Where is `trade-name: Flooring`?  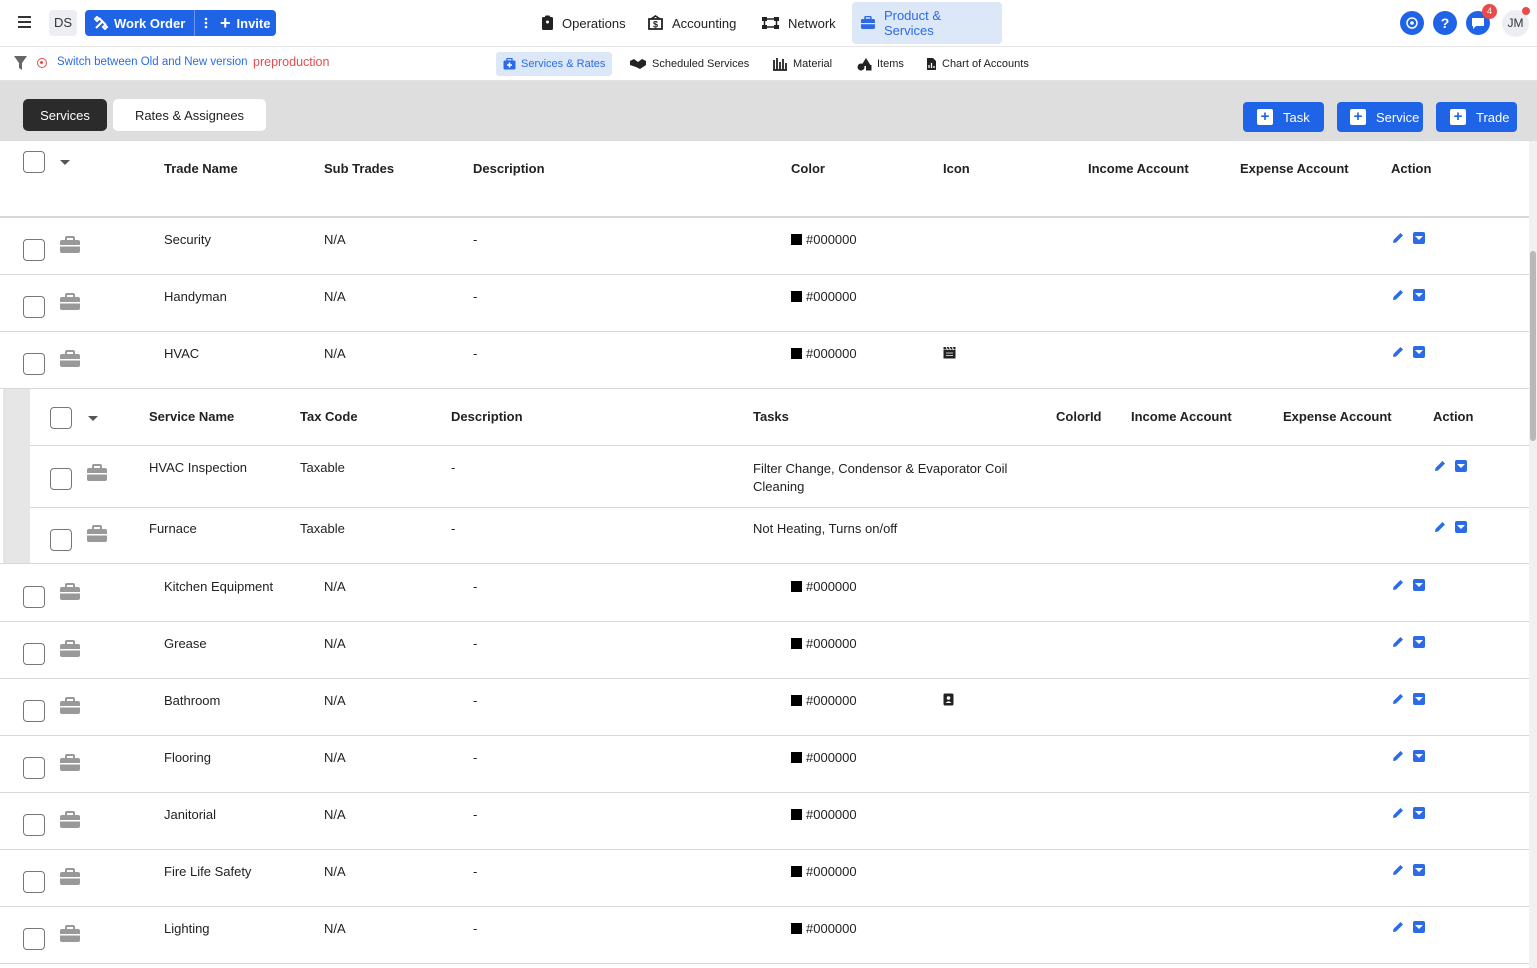 trade-name: Flooring is located at coordinates (187, 757).